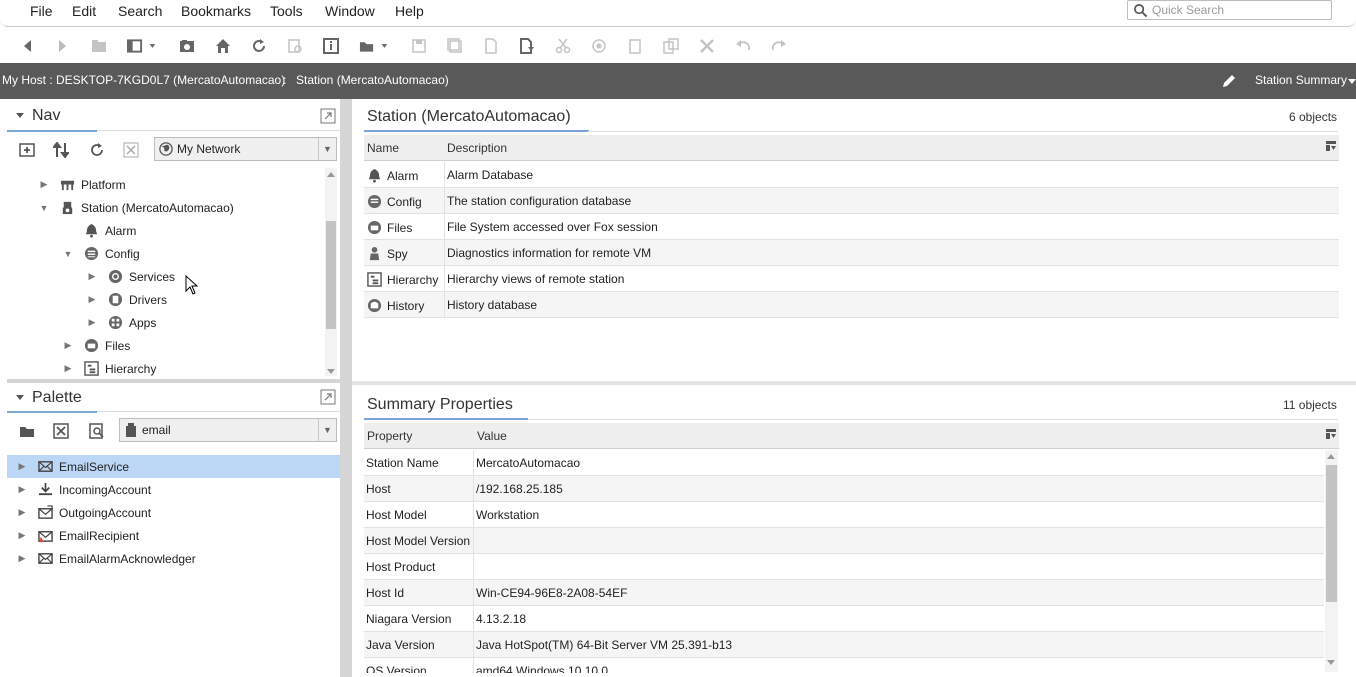  Describe the element at coordinates (82, 184) in the screenshot. I see `tree-node-platform: ▶ Platform` at that location.